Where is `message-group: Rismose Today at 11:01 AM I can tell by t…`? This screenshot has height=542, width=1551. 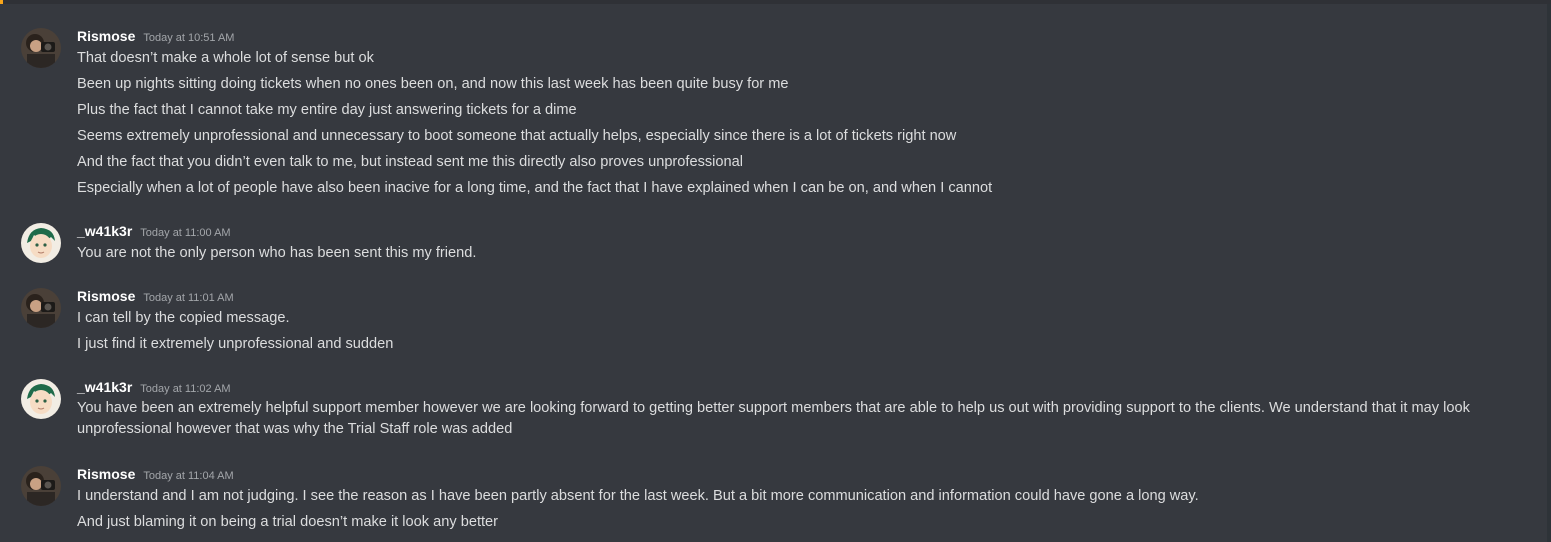
message-group: Rismose Today at 11:01 AM I can tell by t… is located at coordinates (772, 320).